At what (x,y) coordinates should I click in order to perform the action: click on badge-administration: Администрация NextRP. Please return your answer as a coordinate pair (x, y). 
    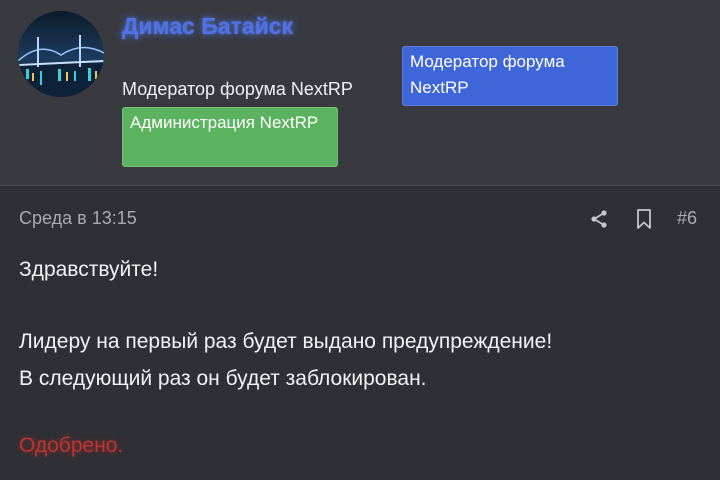
    Looking at the image, I should click on (230, 137).